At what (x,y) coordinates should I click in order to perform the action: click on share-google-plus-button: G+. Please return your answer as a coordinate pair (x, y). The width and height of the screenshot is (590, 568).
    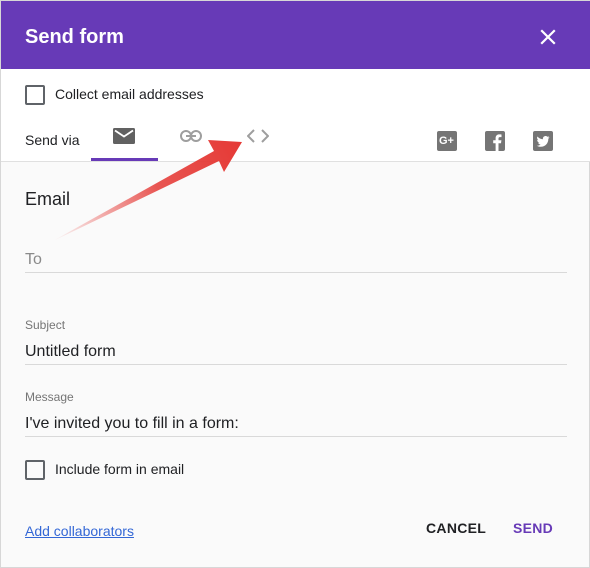
    Looking at the image, I should click on (447, 141).